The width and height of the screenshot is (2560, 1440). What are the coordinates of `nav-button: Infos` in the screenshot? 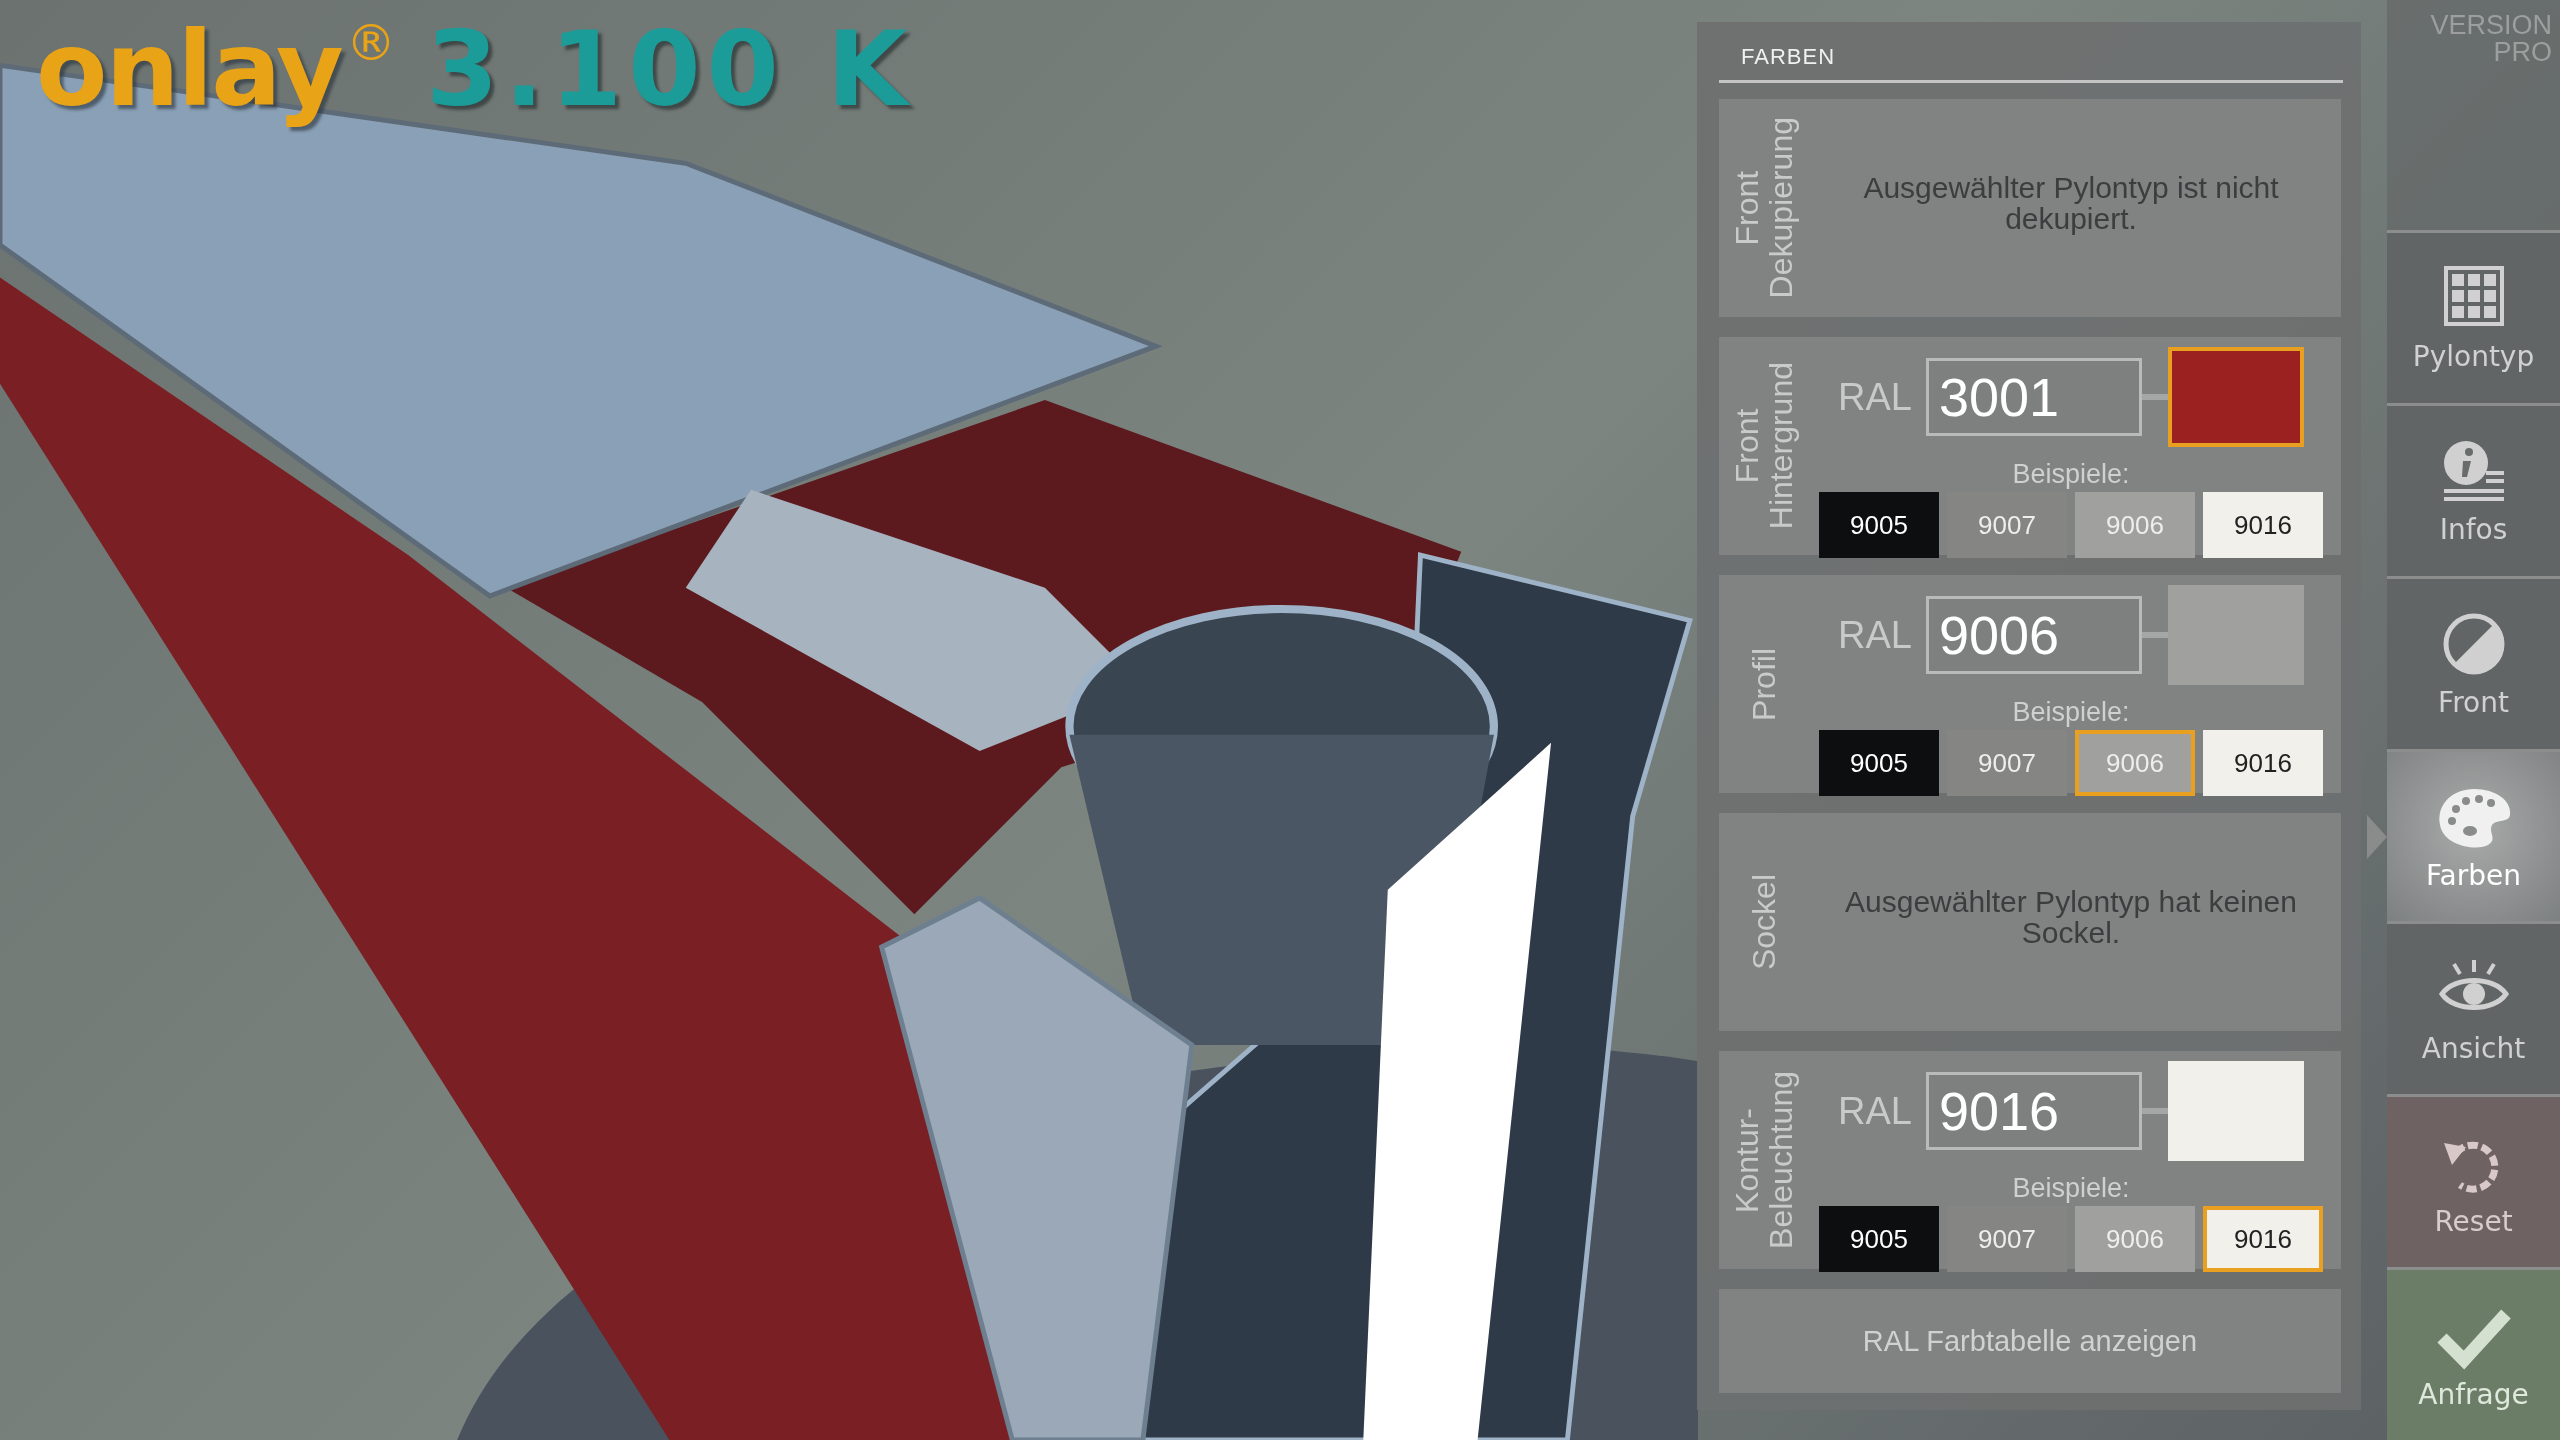 It's located at (2473, 489).